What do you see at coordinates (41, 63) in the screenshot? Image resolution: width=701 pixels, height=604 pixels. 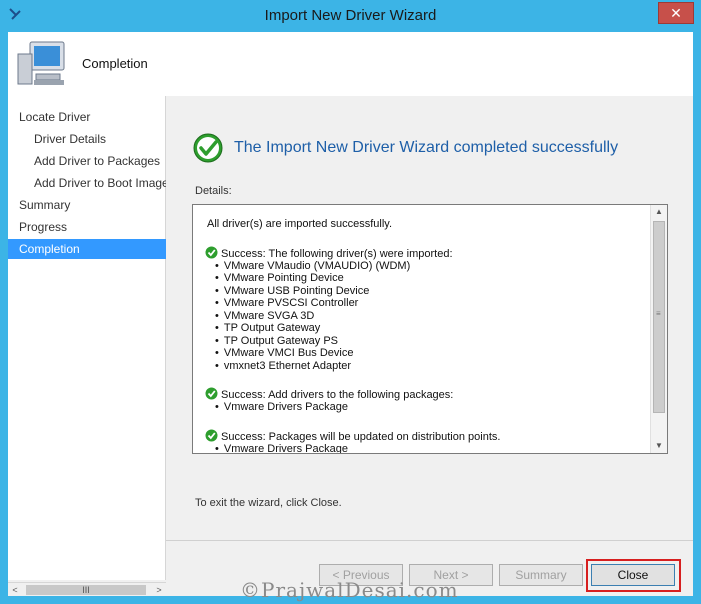 I see `computer-icon` at bounding box center [41, 63].